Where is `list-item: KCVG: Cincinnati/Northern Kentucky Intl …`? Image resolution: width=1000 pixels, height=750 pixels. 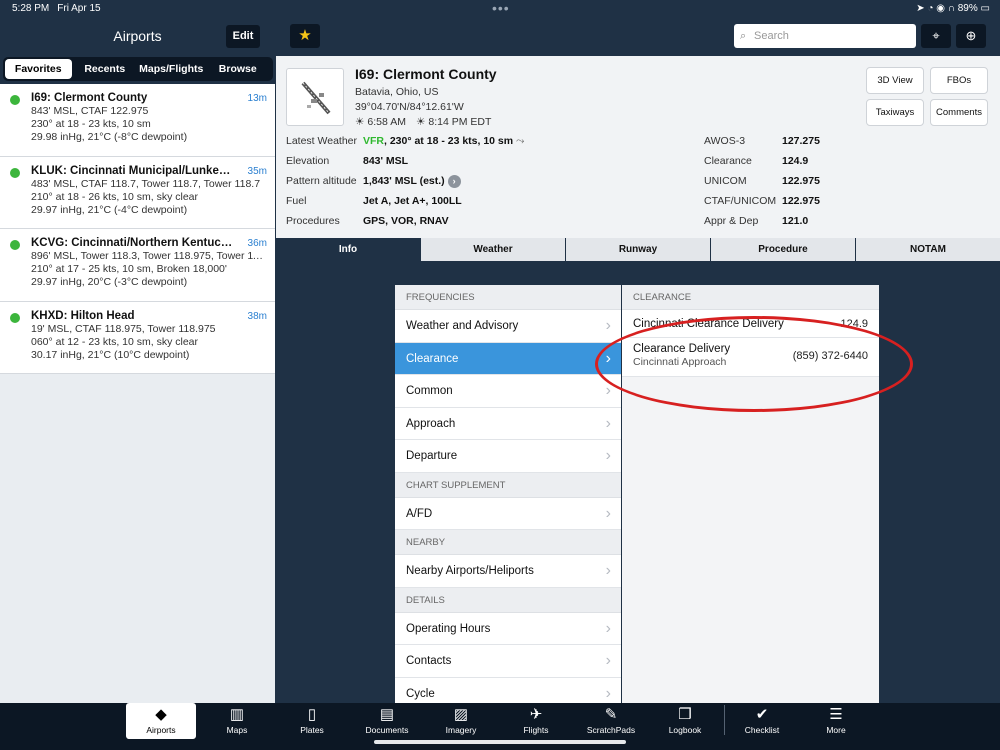
list-item: KCVG: Cincinnati/Northern Kentucky Intl … is located at coordinates (137, 265).